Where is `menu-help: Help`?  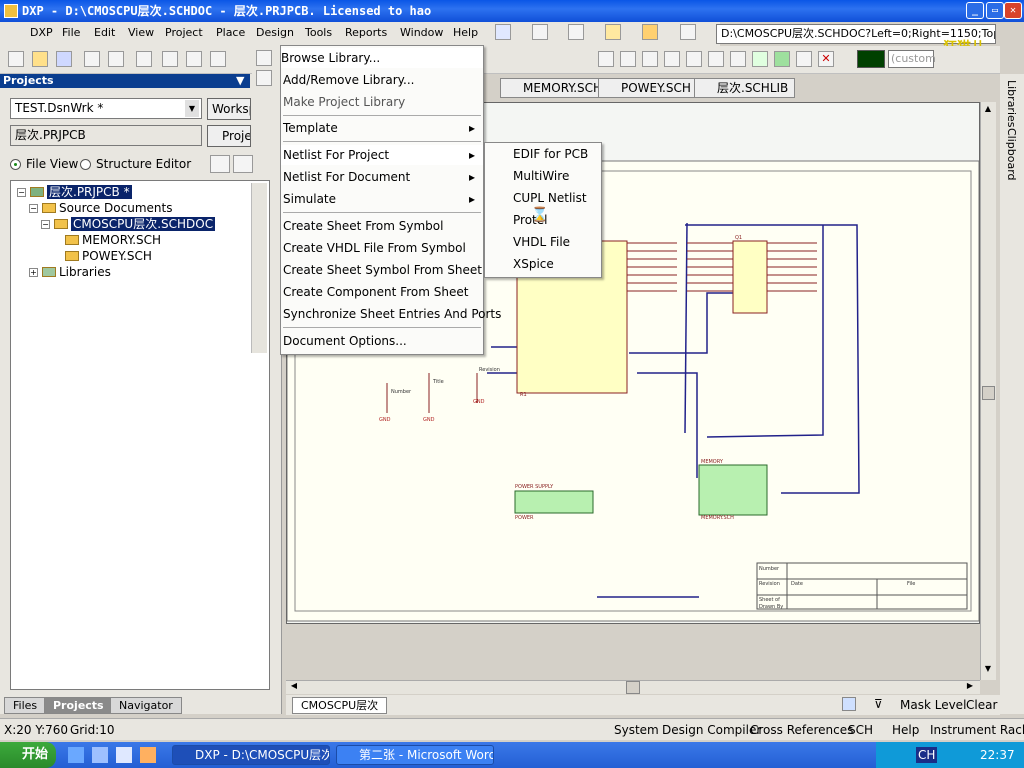
menu-help: Help is located at coordinates (465, 32).